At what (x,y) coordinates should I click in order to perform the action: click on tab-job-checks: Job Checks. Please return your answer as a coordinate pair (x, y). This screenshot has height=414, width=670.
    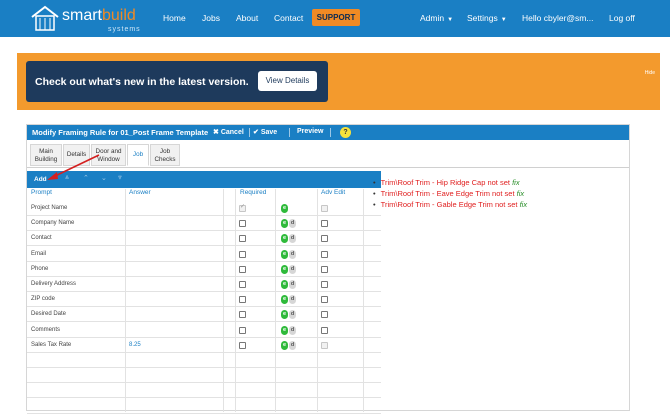
    Looking at the image, I should click on (165, 155).